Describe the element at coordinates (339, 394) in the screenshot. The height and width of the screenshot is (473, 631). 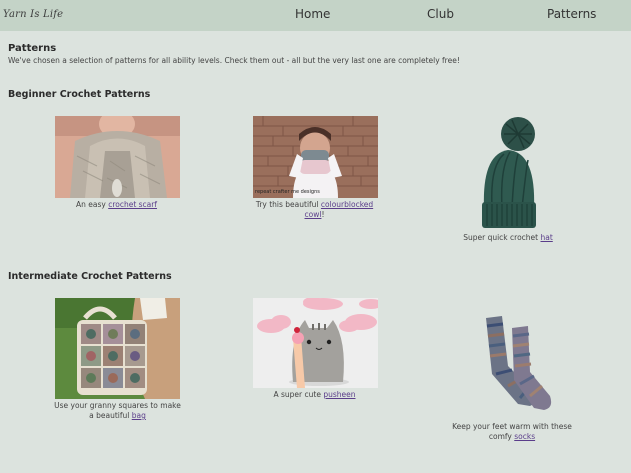
I see `pusheen-link: pusheen` at that location.